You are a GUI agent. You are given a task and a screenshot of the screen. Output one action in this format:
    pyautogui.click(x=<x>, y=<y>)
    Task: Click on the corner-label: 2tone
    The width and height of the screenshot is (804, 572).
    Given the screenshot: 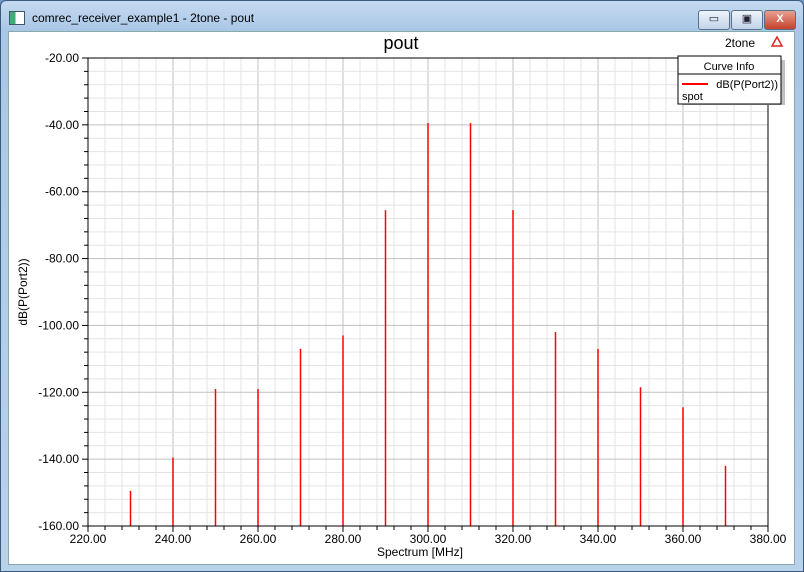 What is the action you would take?
    pyautogui.click(x=740, y=43)
    